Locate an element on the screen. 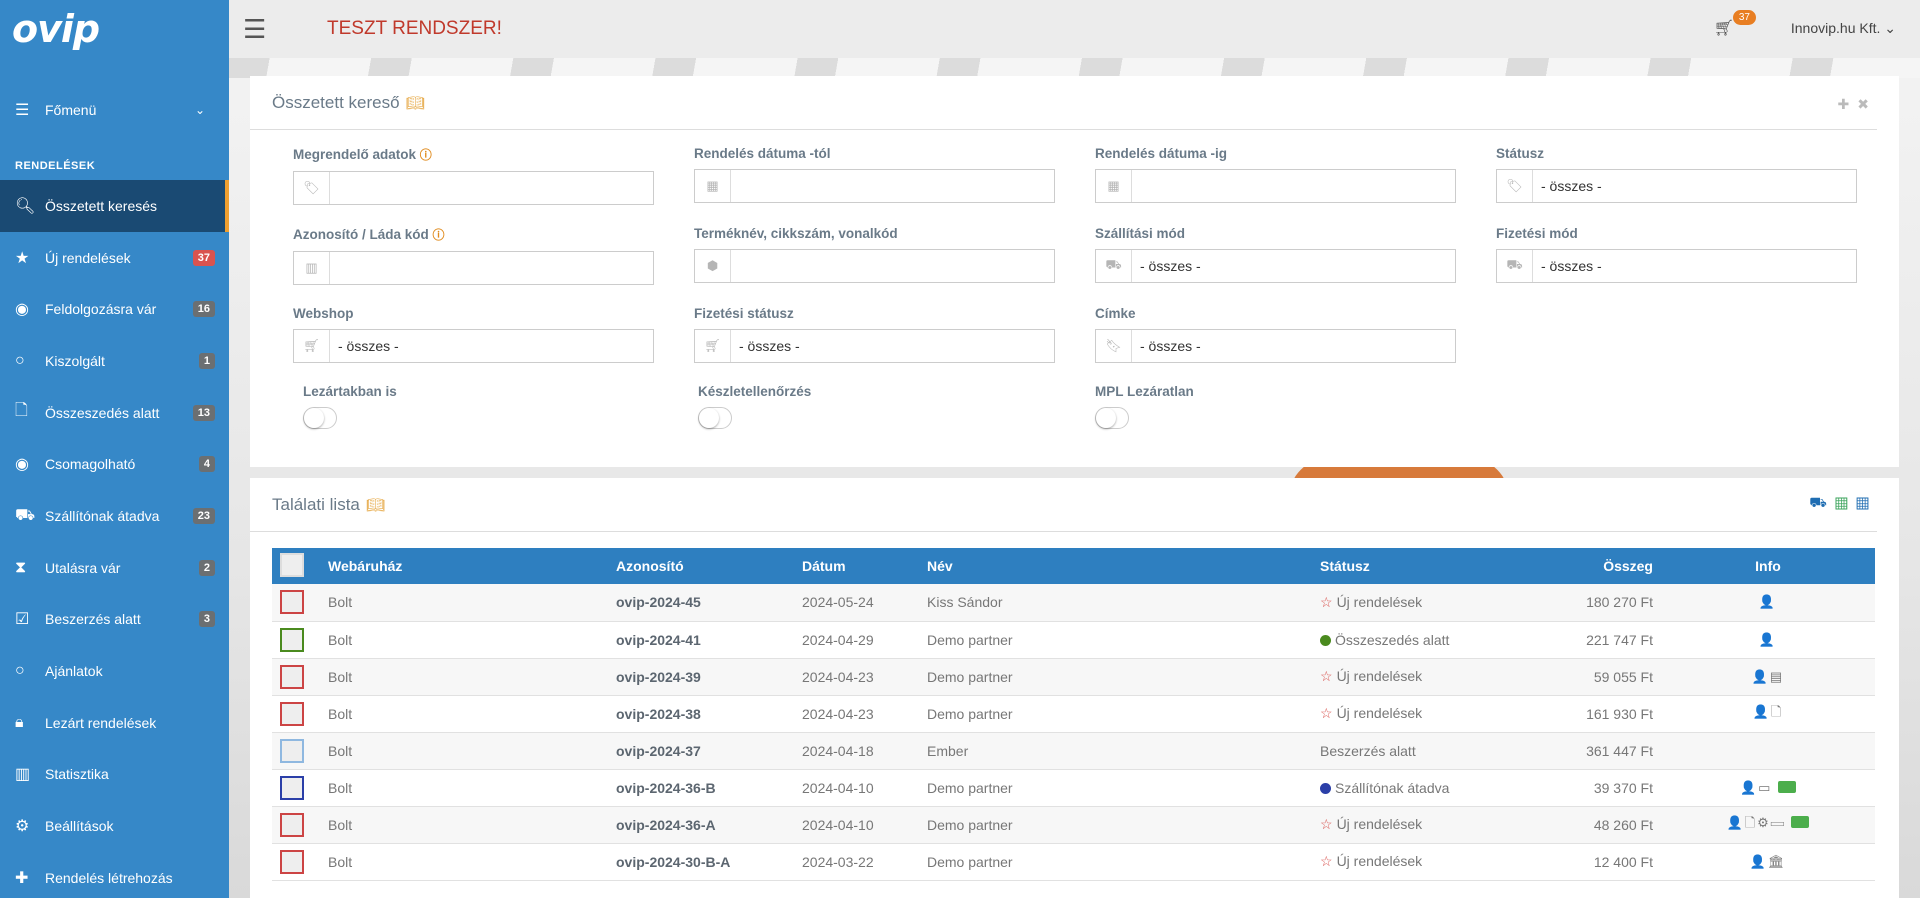 The image size is (1920, 898). order-id-cell: ovip-2024-41 is located at coordinates (701, 639).